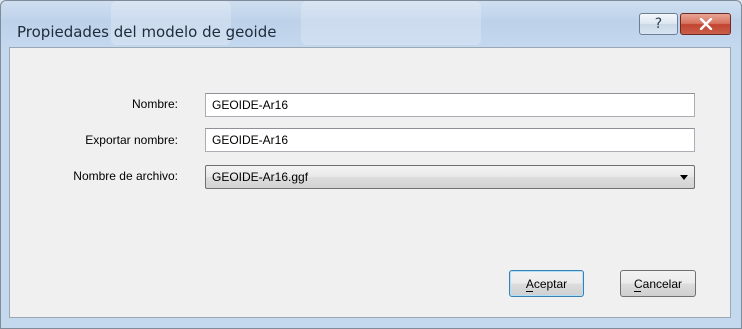 This screenshot has width=742, height=329. Describe the element at coordinates (125, 176) in the screenshot. I see `nombre-archivo-label: Nombre de archivo:` at that location.